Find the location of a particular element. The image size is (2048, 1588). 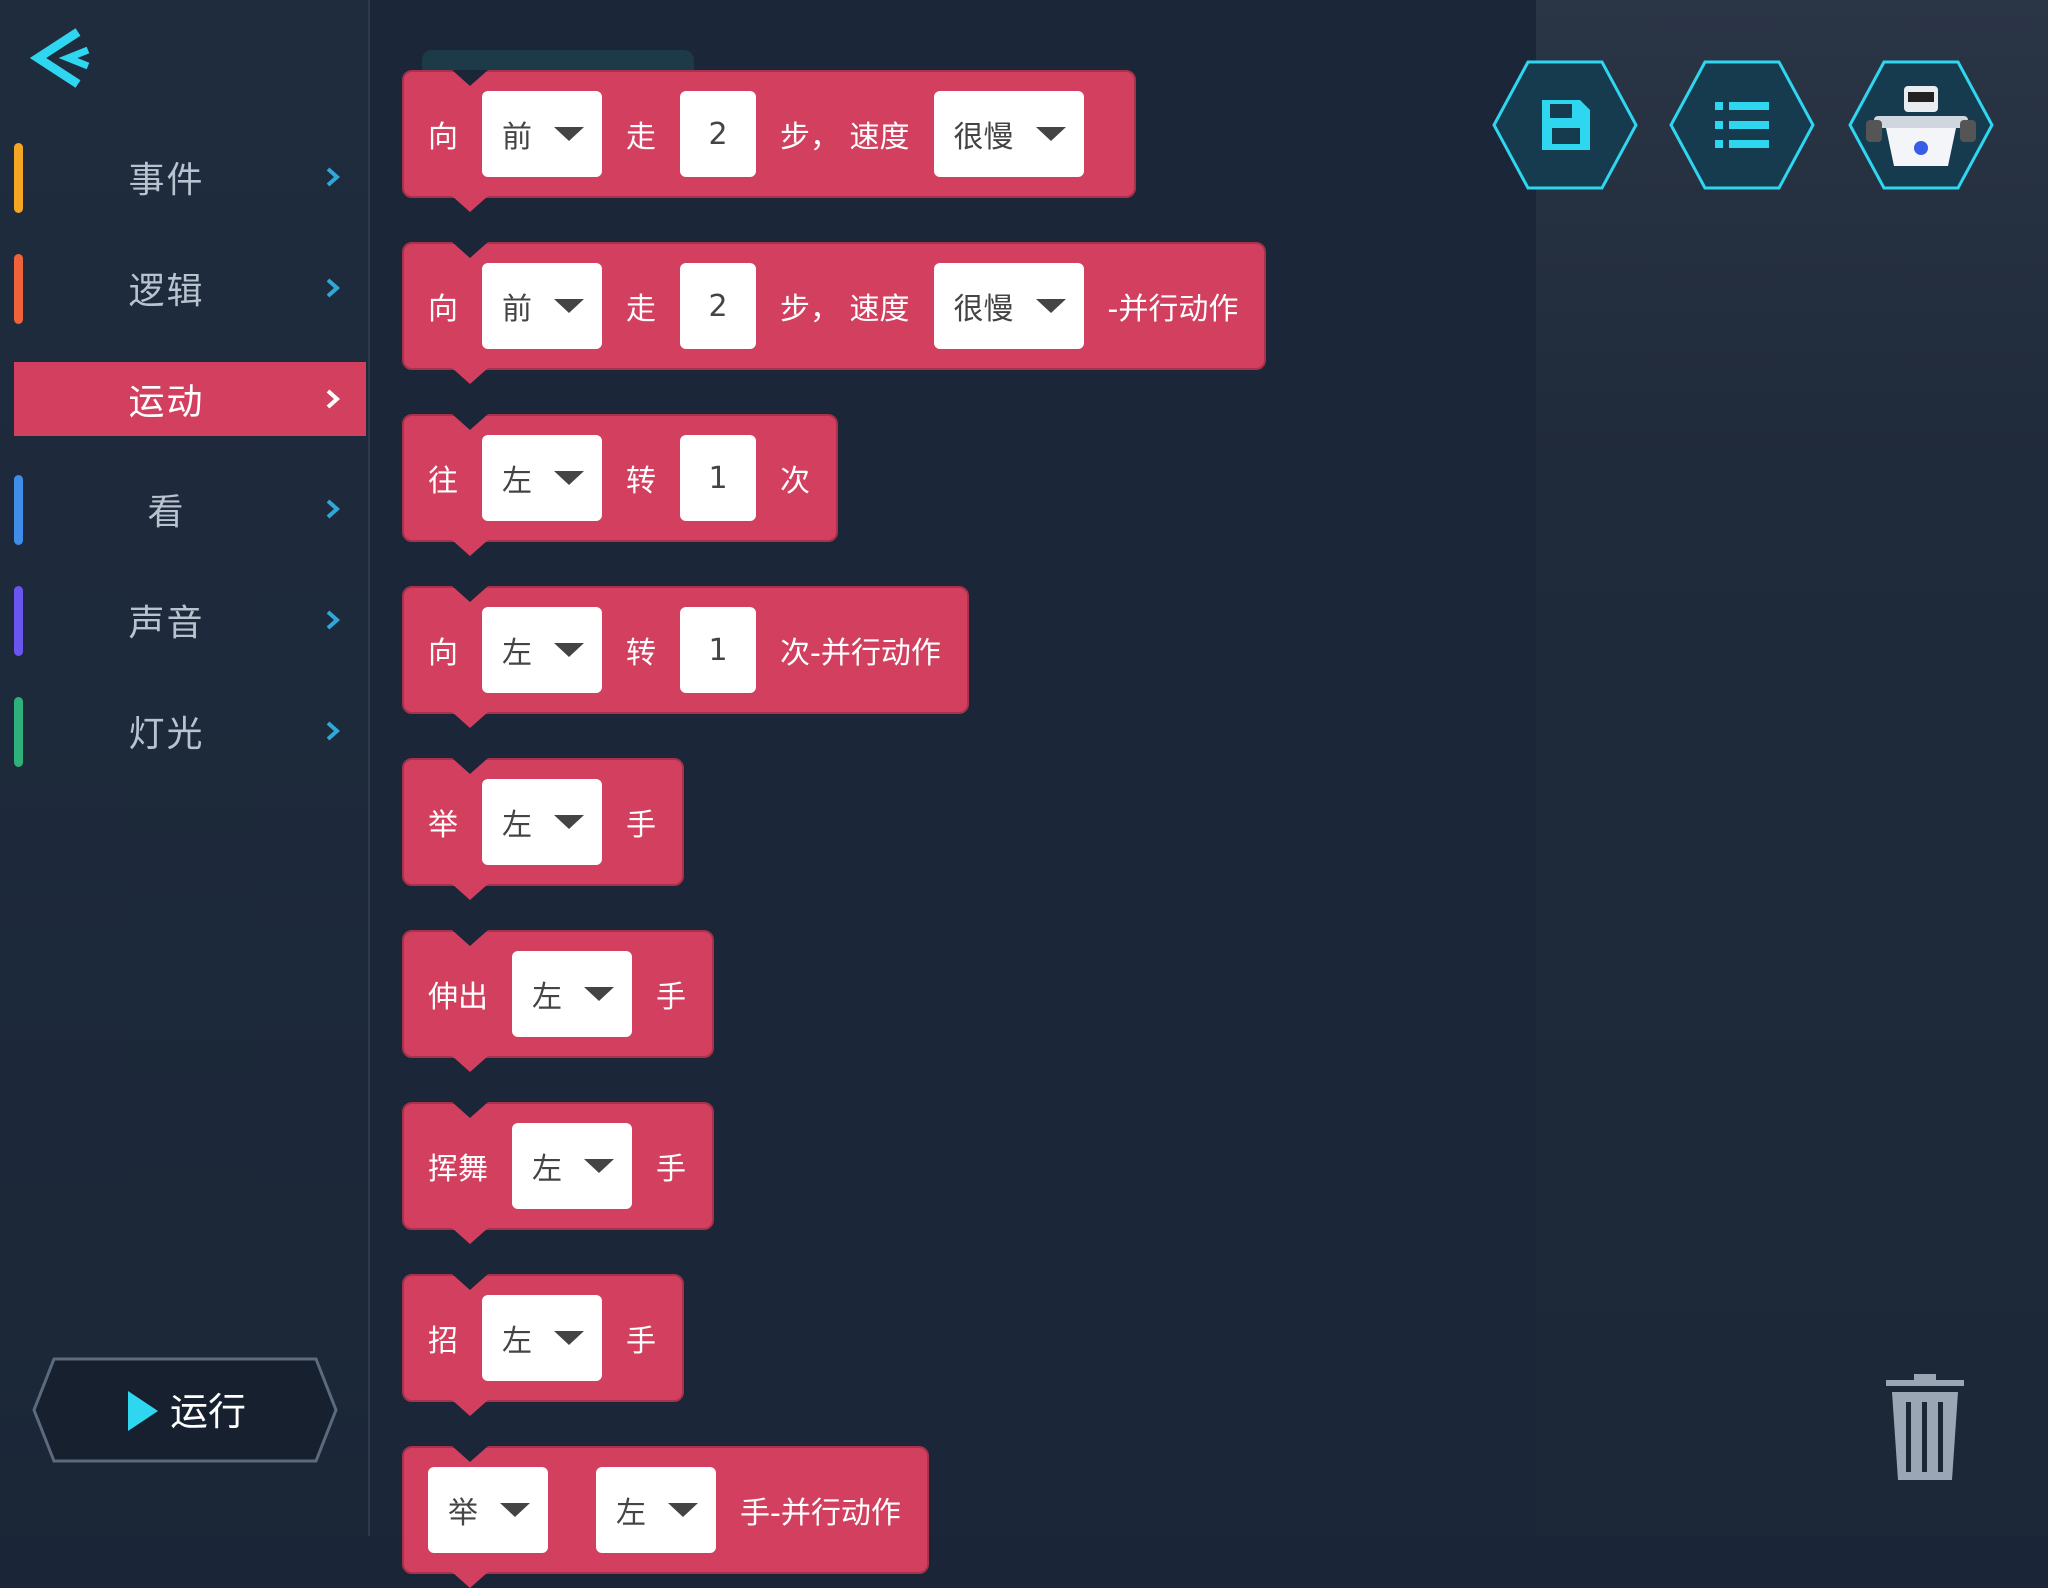

save-icon is located at coordinates (1566, 125).